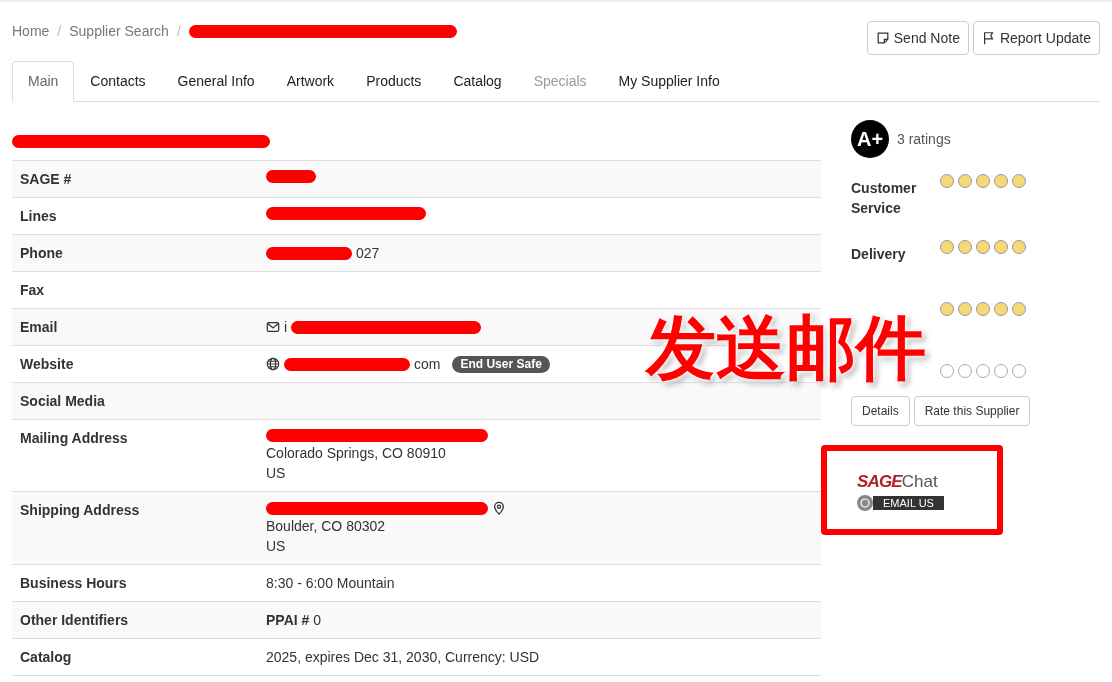  Describe the element at coordinates (118, 81) in the screenshot. I see `tab: Contacts` at that location.